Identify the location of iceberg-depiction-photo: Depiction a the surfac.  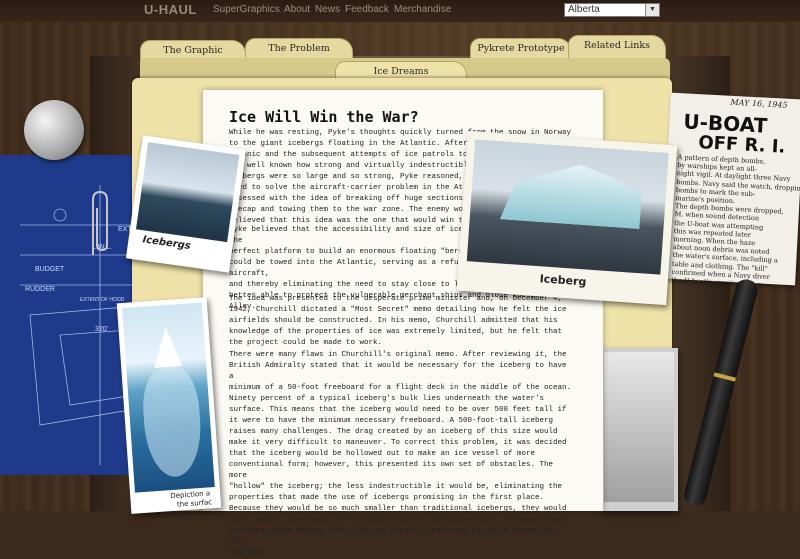
(169, 405).